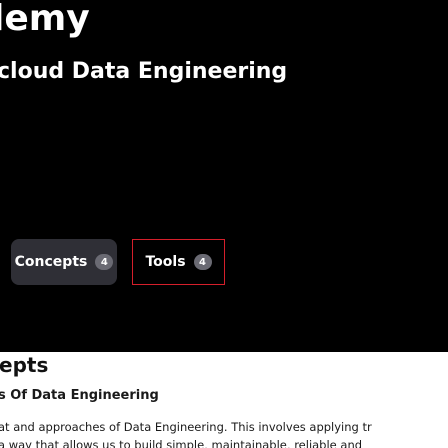 The height and width of the screenshot is (448, 448). I want to click on section-title: epts, so click(24, 365).